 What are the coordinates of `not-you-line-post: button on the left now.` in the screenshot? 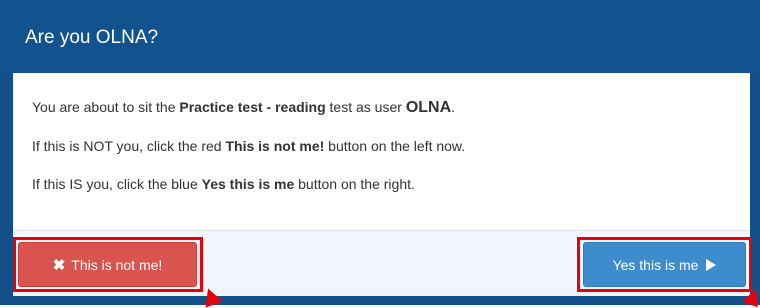 It's located at (395, 146).